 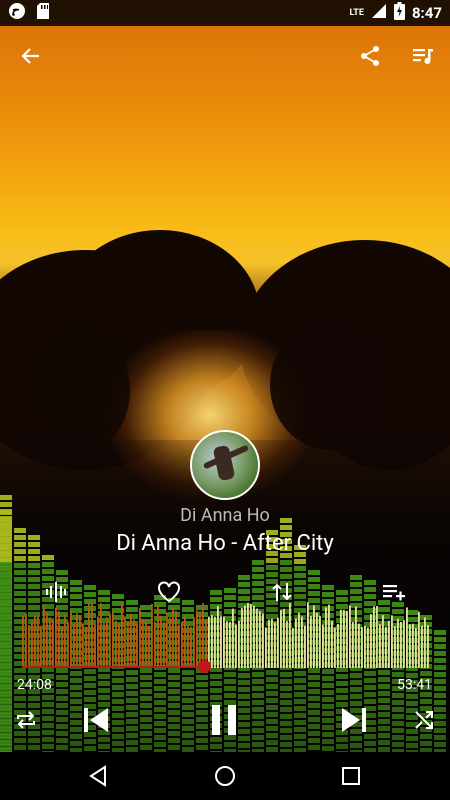 I want to click on back-arrow-icon, so click(x=31, y=56).